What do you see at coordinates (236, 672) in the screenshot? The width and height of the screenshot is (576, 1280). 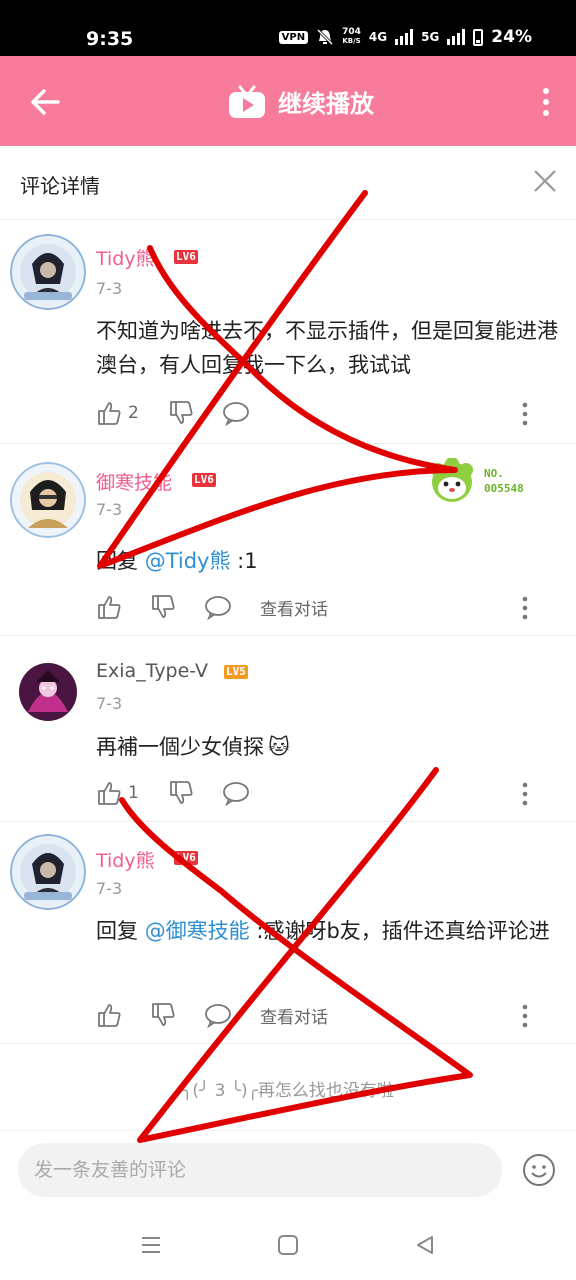 I see `level-badge: LV5` at bounding box center [236, 672].